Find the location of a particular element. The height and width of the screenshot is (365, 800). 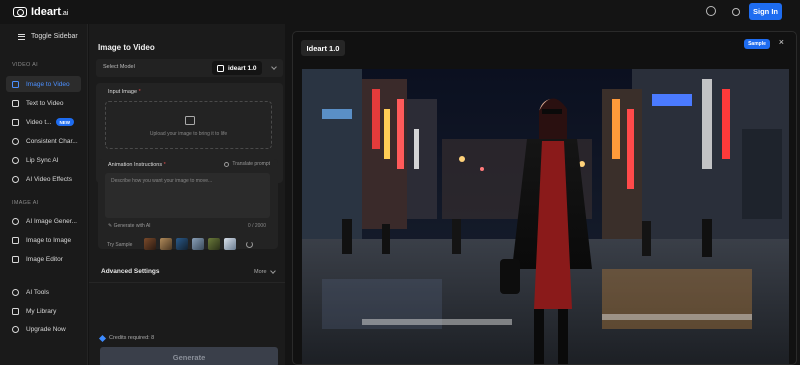

sidebar-item-image-to-image: Image to Image is located at coordinates (43, 240).